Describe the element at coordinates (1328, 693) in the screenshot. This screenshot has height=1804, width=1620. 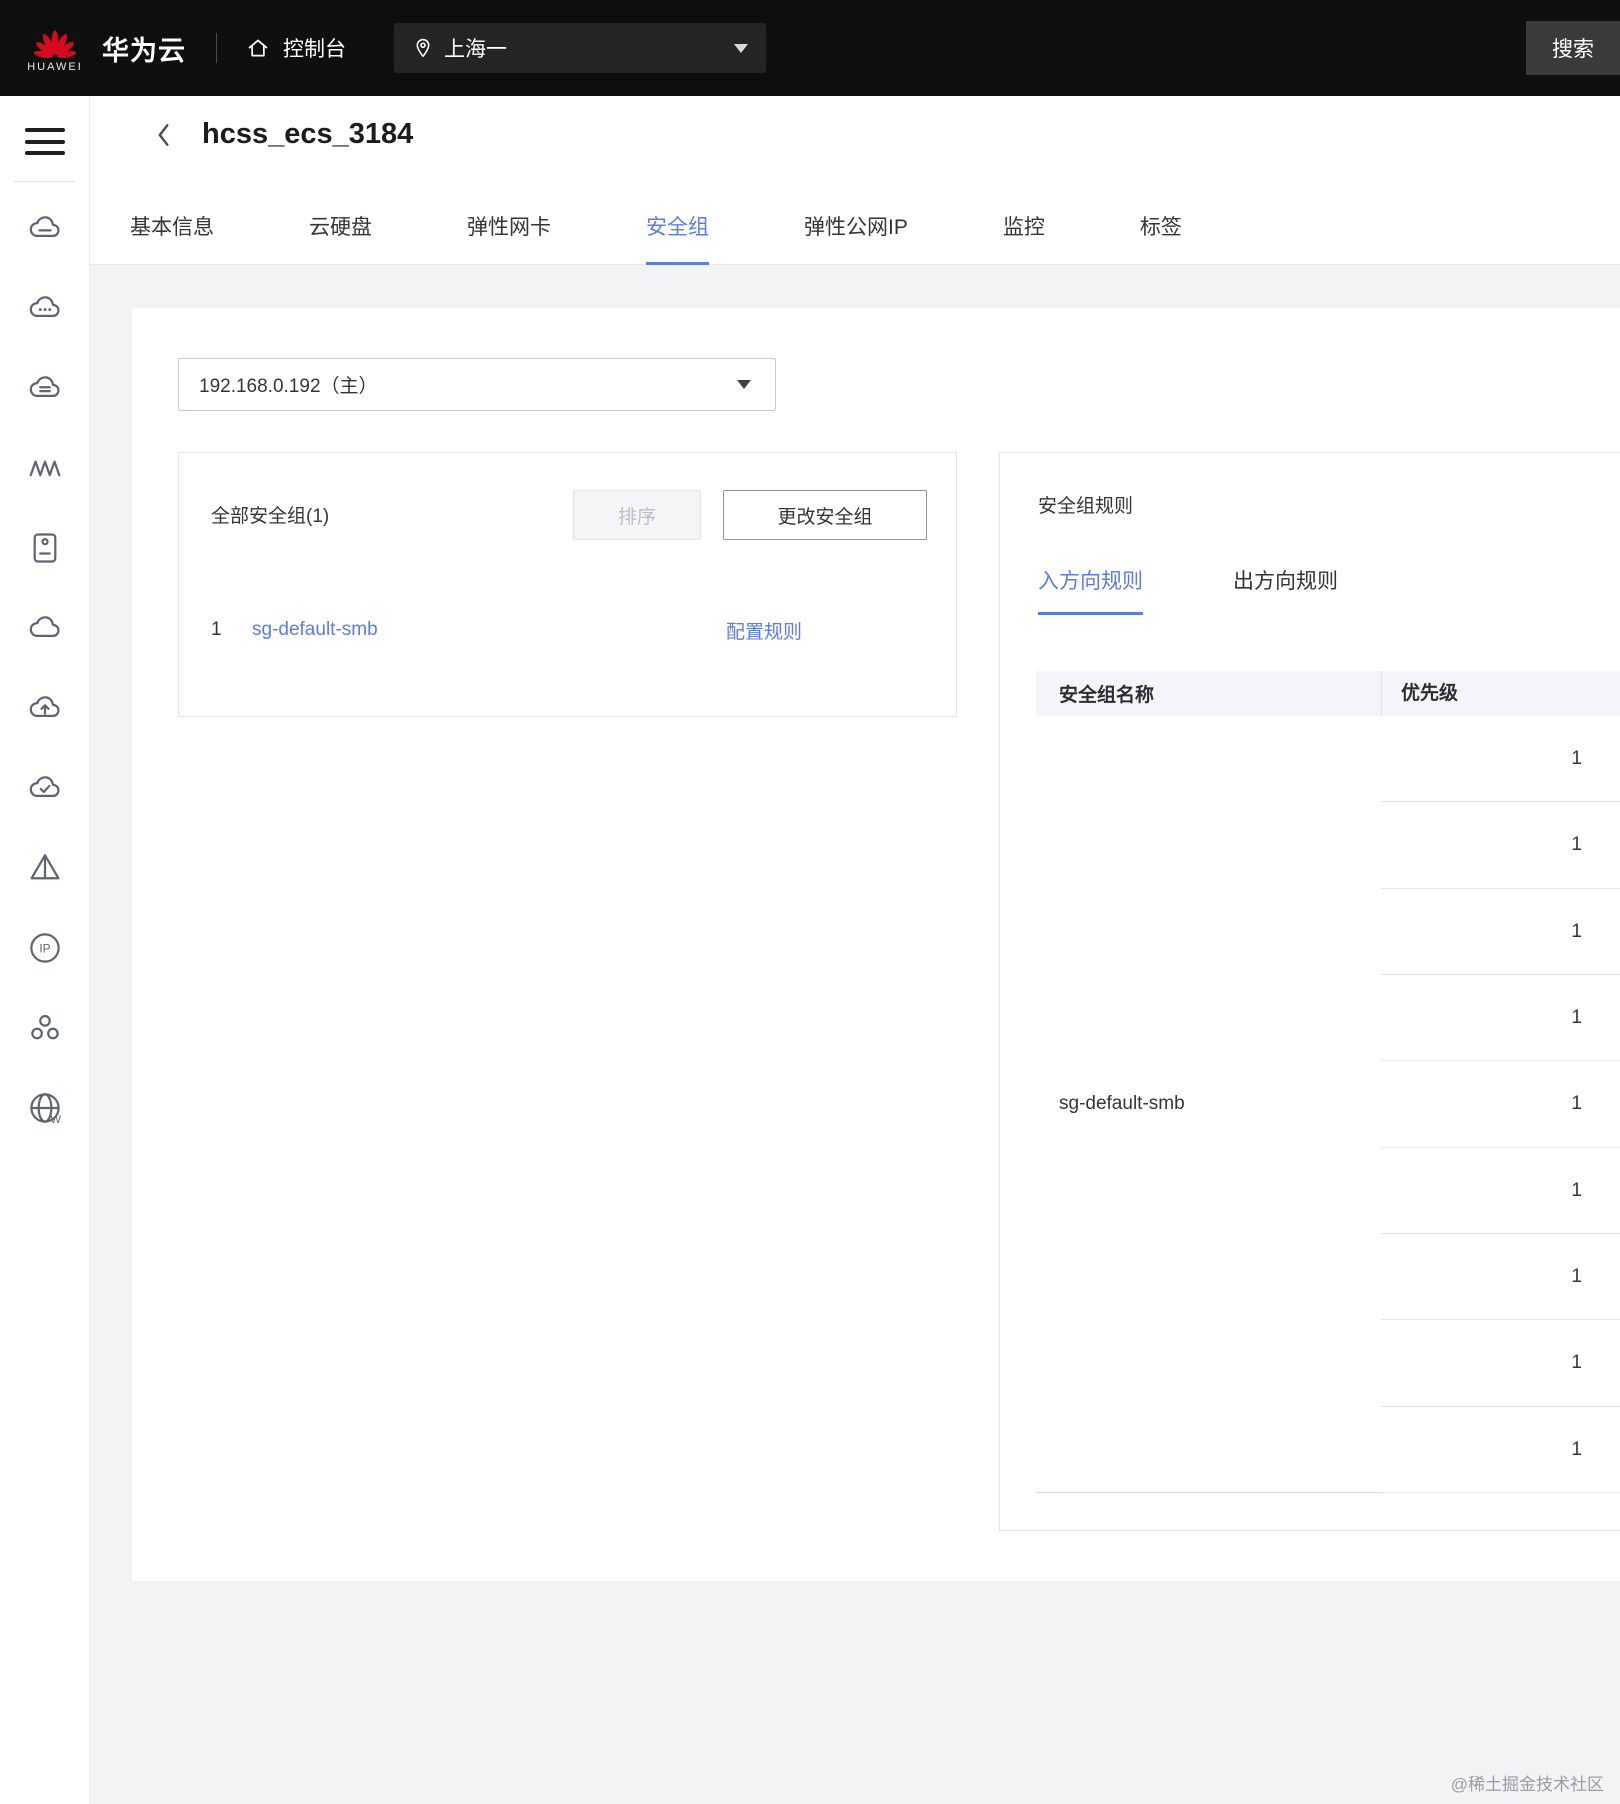
I see `rules-table-header: 安全组名称 优先级` at that location.